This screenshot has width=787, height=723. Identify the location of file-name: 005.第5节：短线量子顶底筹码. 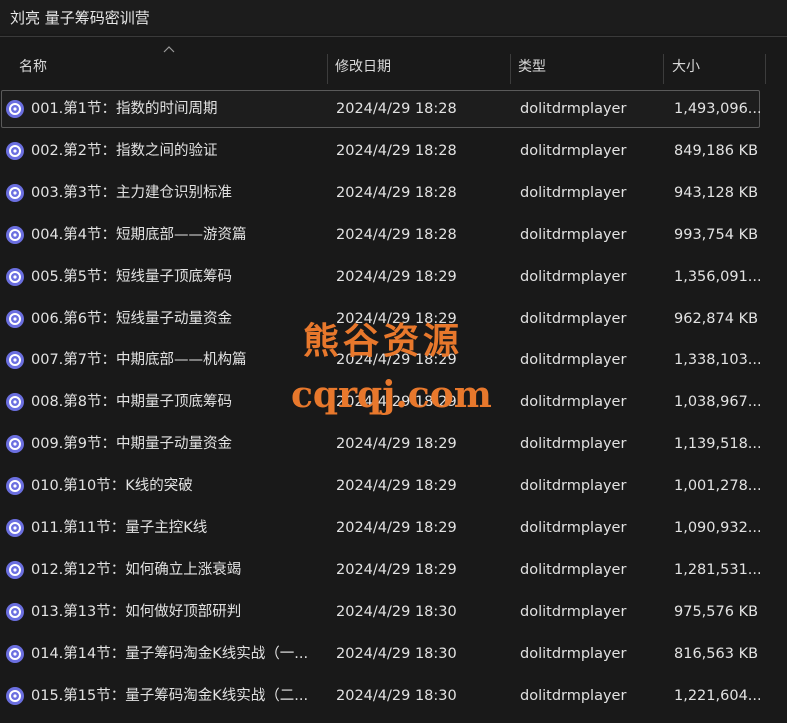
(132, 276).